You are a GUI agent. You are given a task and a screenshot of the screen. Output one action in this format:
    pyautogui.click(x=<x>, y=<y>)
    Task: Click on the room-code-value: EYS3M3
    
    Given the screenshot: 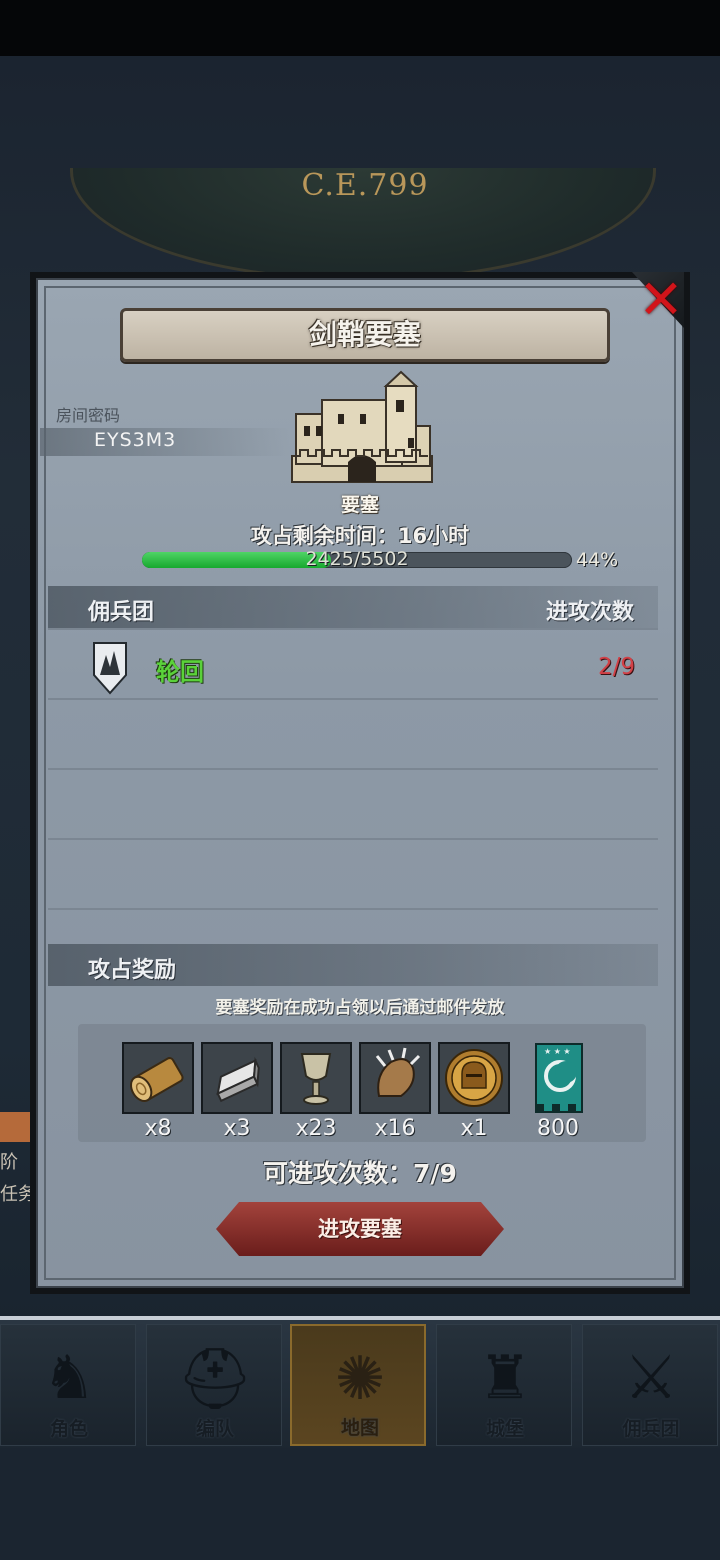 What is the action you would take?
    pyautogui.click(x=135, y=440)
    